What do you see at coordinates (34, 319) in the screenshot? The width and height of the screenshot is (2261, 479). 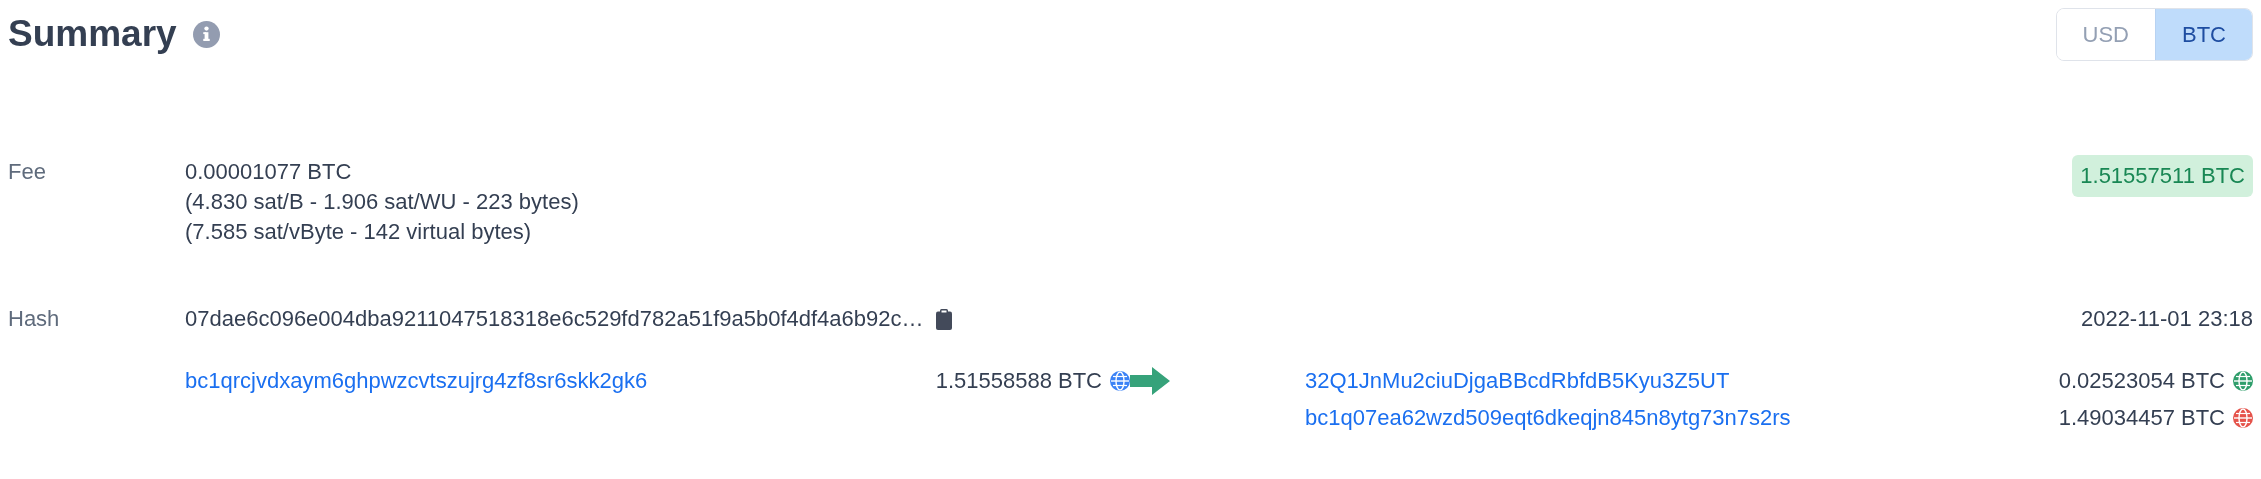 I see `hash-label: Hash` at bounding box center [34, 319].